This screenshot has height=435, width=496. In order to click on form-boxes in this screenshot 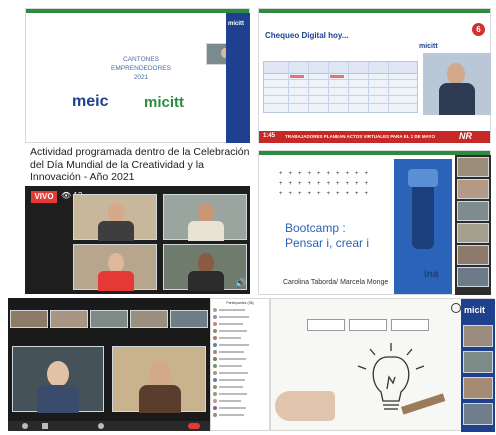, I will do `click(368, 325)`.